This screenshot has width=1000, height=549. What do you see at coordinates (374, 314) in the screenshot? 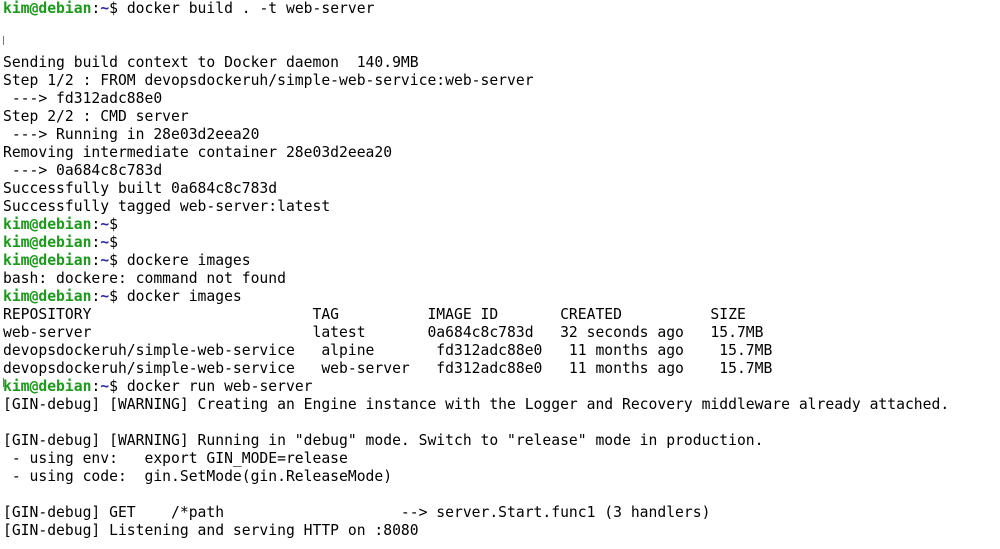
I see `output-line: REPOSITORY TAG IMAGE ID CREATED SIZE` at bounding box center [374, 314].